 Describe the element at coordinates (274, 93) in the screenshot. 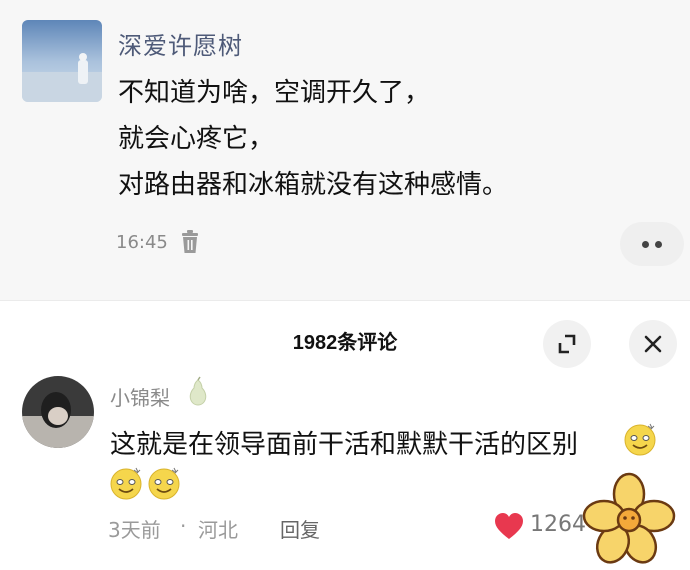

I see `post-line: 不知道为啥，空调开久了，` at that location.